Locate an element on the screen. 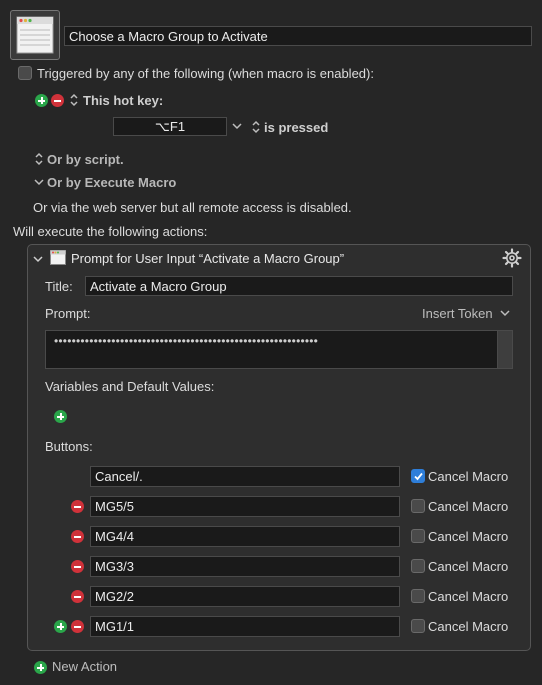 The height and width of the screenshot is (685, 542). prompt-label: Prompt: is located at coordinates (68, 313).